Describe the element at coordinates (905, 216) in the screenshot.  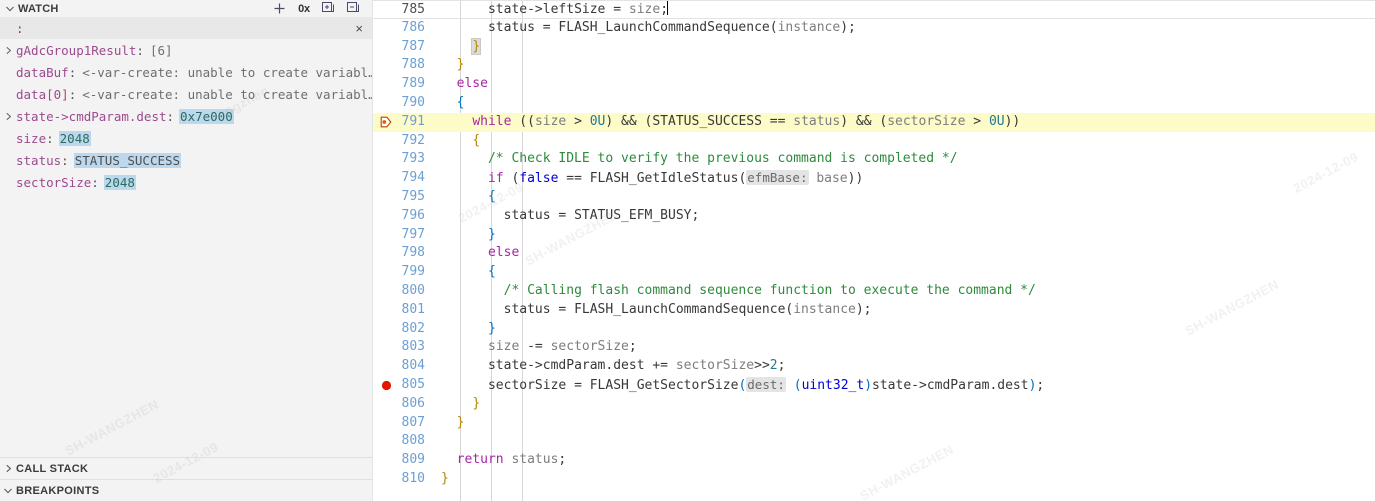
I see `code-line-text: status = STATUS_EFM_BUSY;` at that location.